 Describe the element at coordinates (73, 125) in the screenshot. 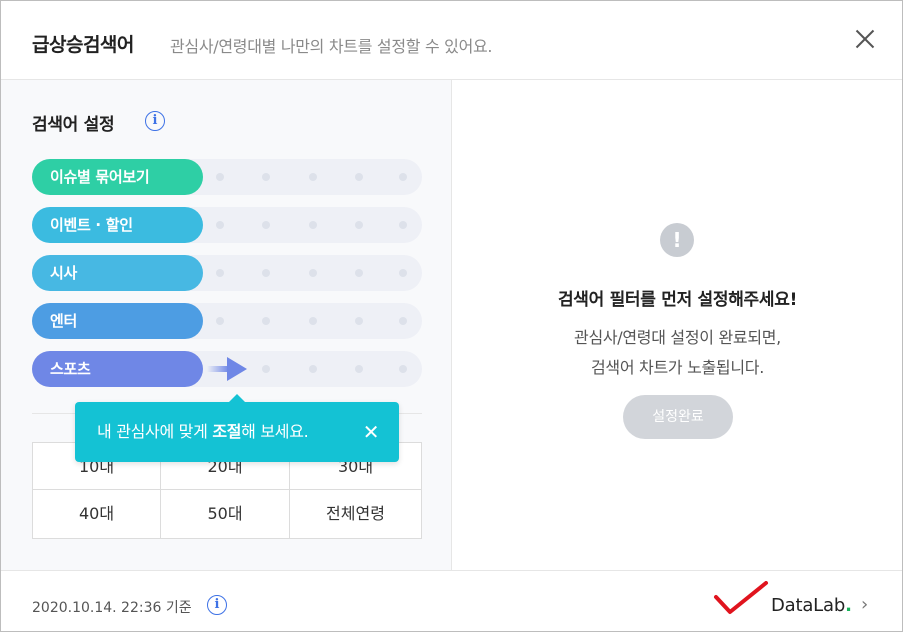

I see `settings-title: 검색어 설정` at that location.